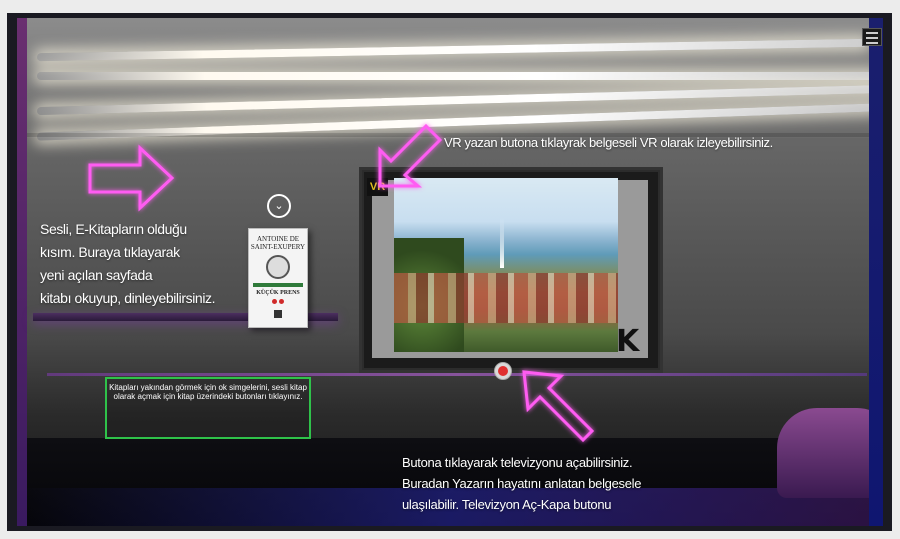 This screenshot has height=539, width=900. I want to click on book-author: ANTOINE DE SAINT-EXUPERY, so click(278, 243).